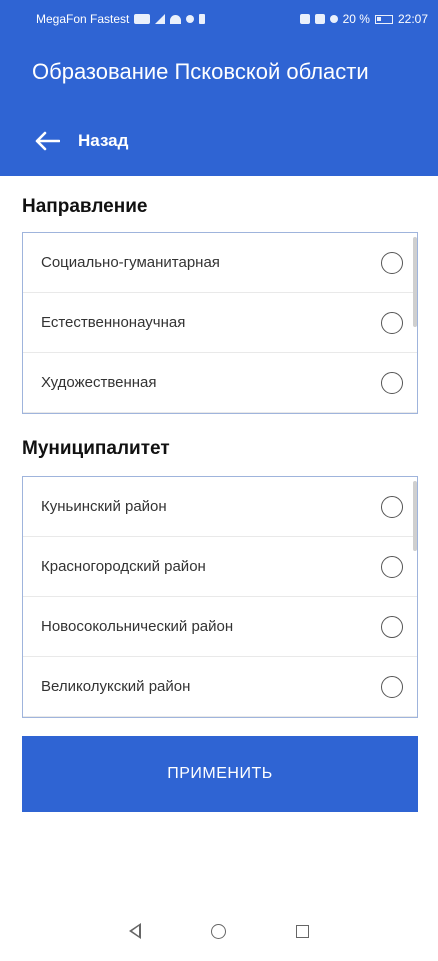 The width and height of the screenshot is (438, 961). I want to click on signal-icon, so click(160, 19).